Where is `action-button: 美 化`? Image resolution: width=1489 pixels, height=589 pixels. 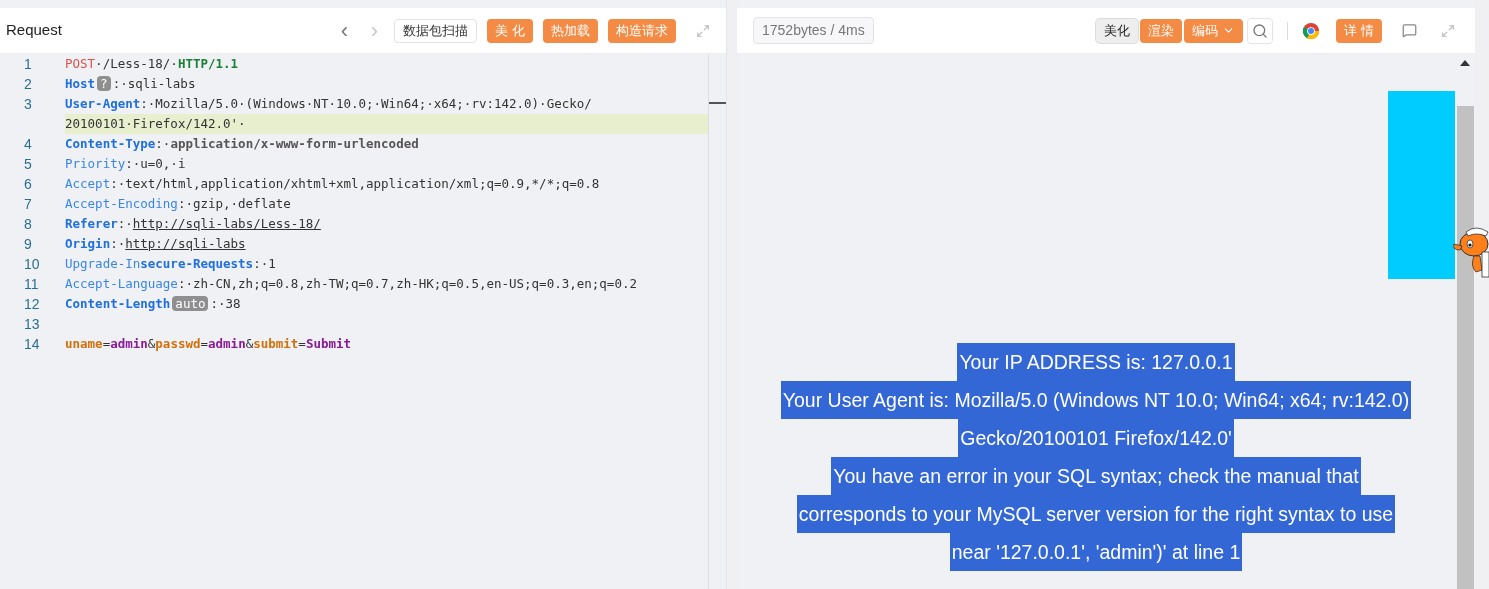
action-button: 美 化 is located at coordinates (510, 30).